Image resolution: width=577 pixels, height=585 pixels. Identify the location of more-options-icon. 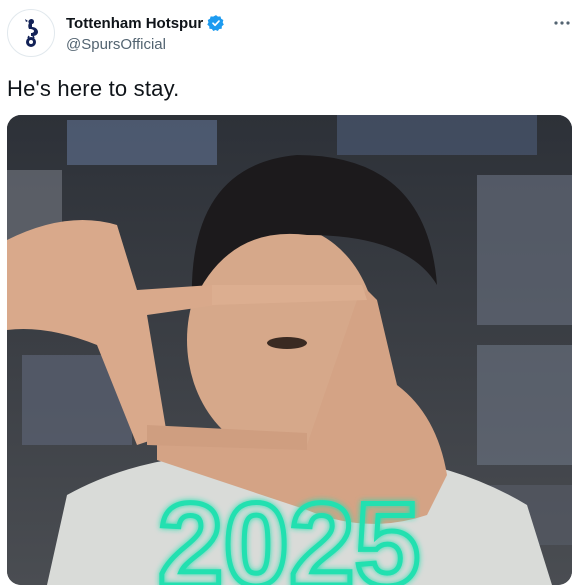
(562, 23).